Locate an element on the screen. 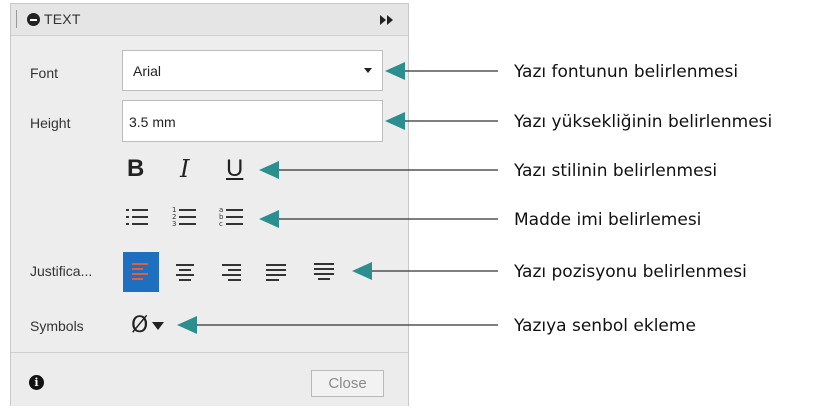 The height and width of the screenshot is (413, 817). annotation-font: Yazı fontunun belirlenmesi is located at coordinates (626, 72).